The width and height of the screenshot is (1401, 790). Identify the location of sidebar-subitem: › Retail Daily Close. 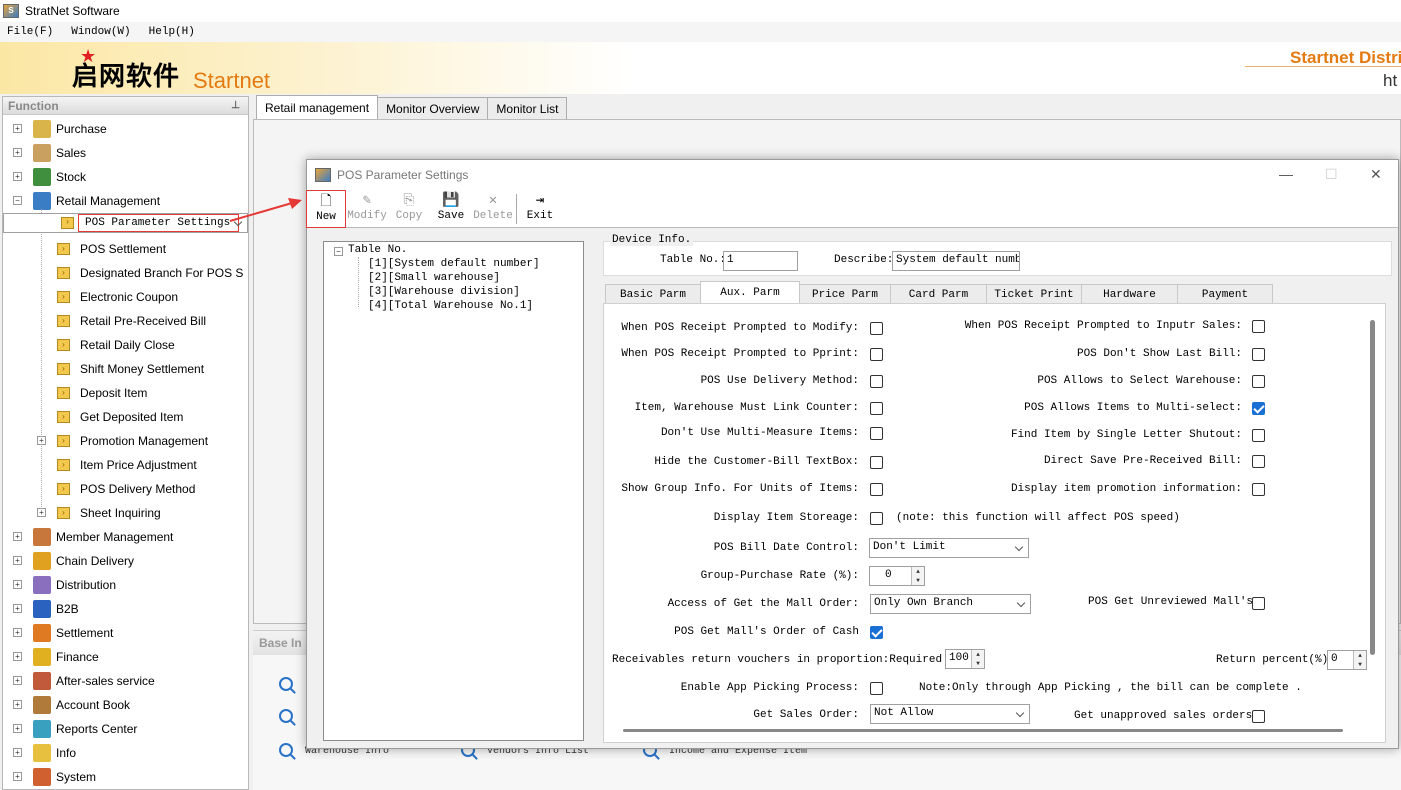
(125, 345).